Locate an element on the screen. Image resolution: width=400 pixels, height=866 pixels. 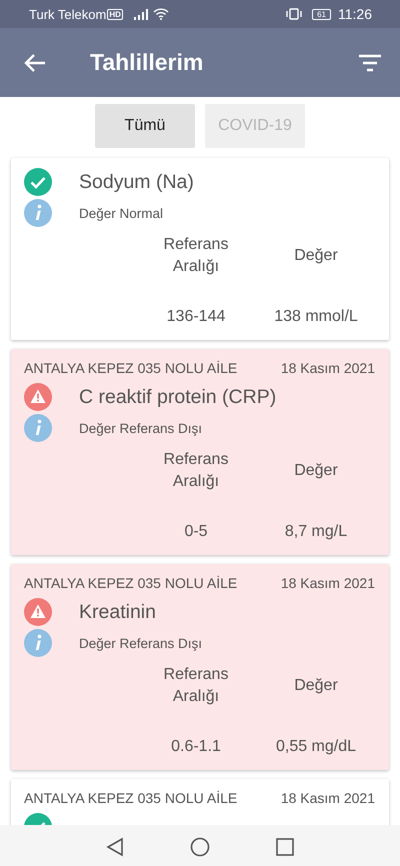
filter-icon is located at coordinates (370, 63).